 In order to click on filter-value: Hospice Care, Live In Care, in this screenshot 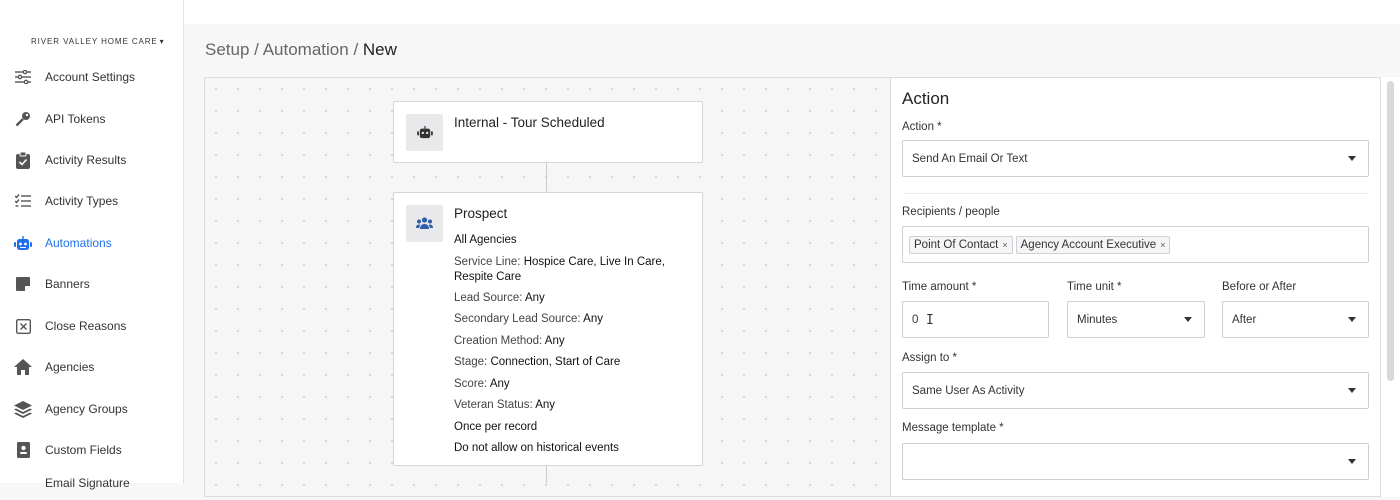, I will do `click(594, 261)`.